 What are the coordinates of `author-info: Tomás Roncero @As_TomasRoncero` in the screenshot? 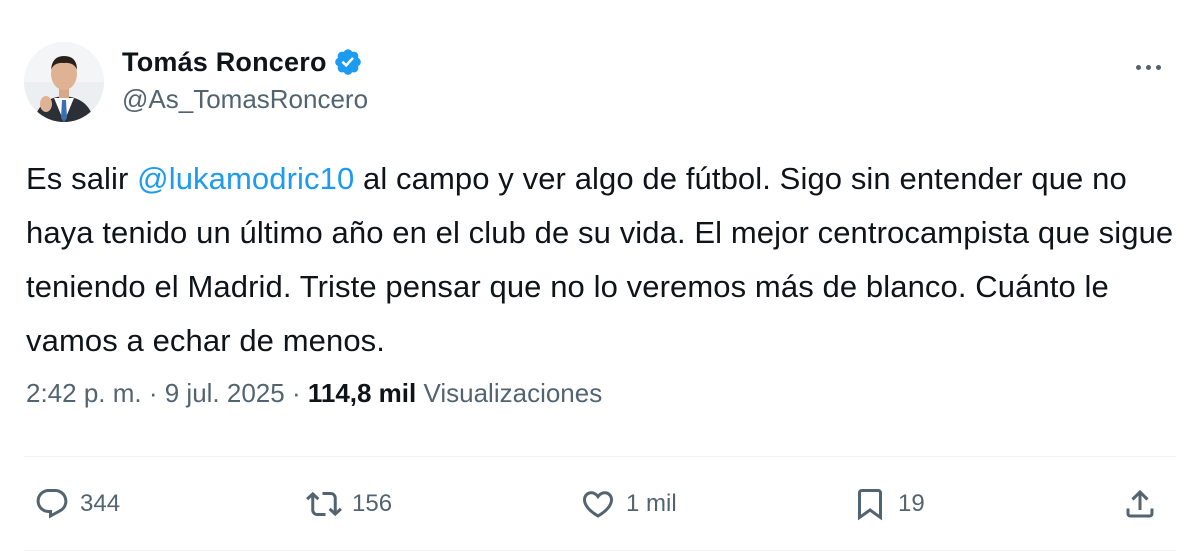 It's located at (245, 79).